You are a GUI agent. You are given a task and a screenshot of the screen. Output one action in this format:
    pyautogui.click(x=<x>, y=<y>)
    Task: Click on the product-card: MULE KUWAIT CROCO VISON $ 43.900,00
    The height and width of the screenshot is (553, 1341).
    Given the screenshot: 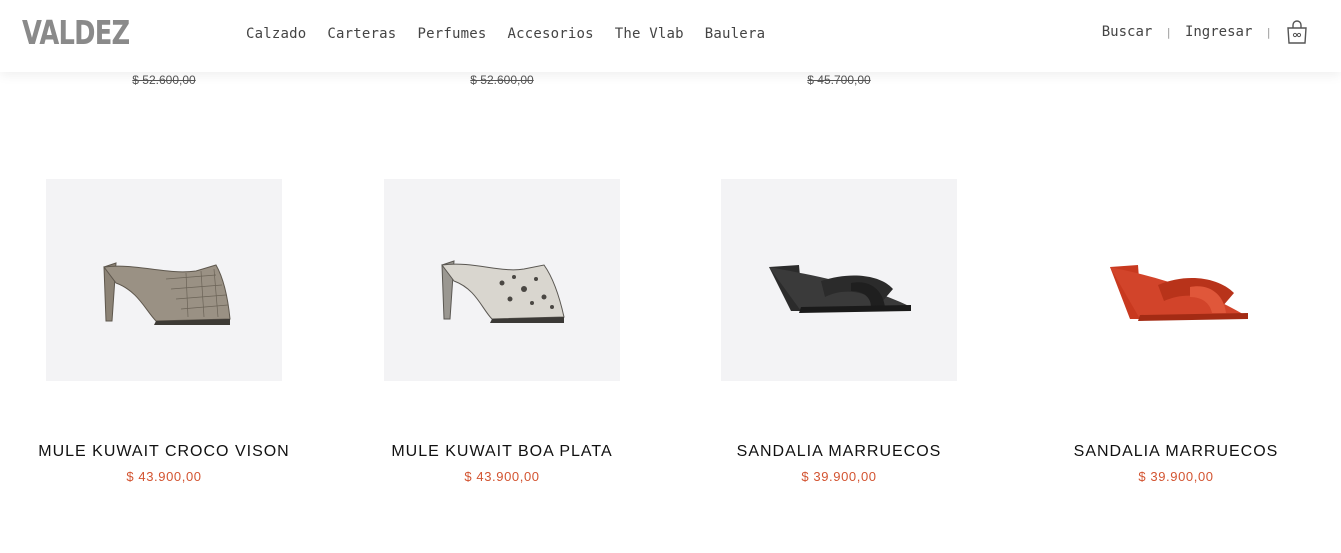 What is the action you would take?
    pyautogui.click(x=163, y=331)
    